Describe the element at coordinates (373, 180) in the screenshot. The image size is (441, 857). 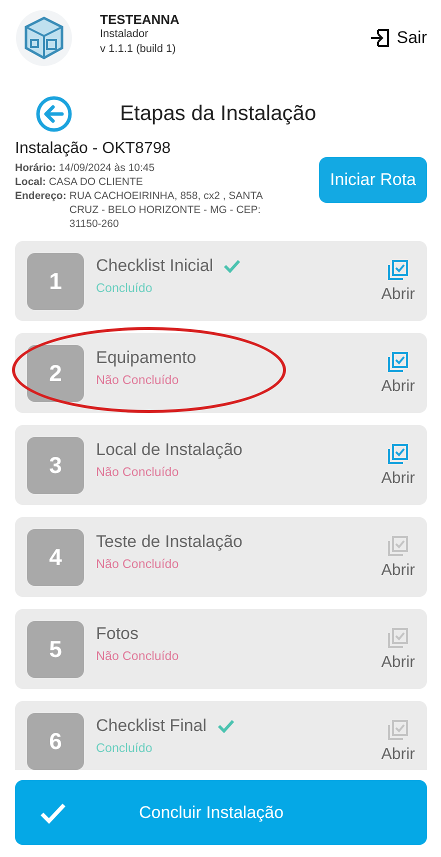
I see `start-route-button: Iniciar Rota` at that location.